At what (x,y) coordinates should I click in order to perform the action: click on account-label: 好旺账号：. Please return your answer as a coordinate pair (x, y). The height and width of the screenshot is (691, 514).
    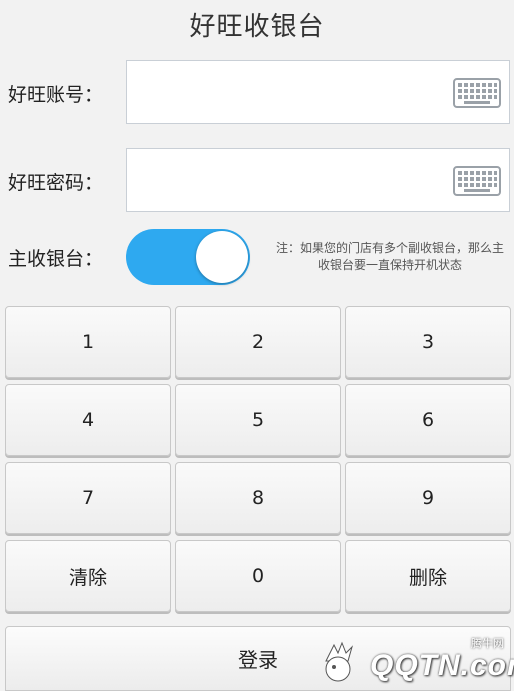
    Looking at the image, I should click on (56, 95).